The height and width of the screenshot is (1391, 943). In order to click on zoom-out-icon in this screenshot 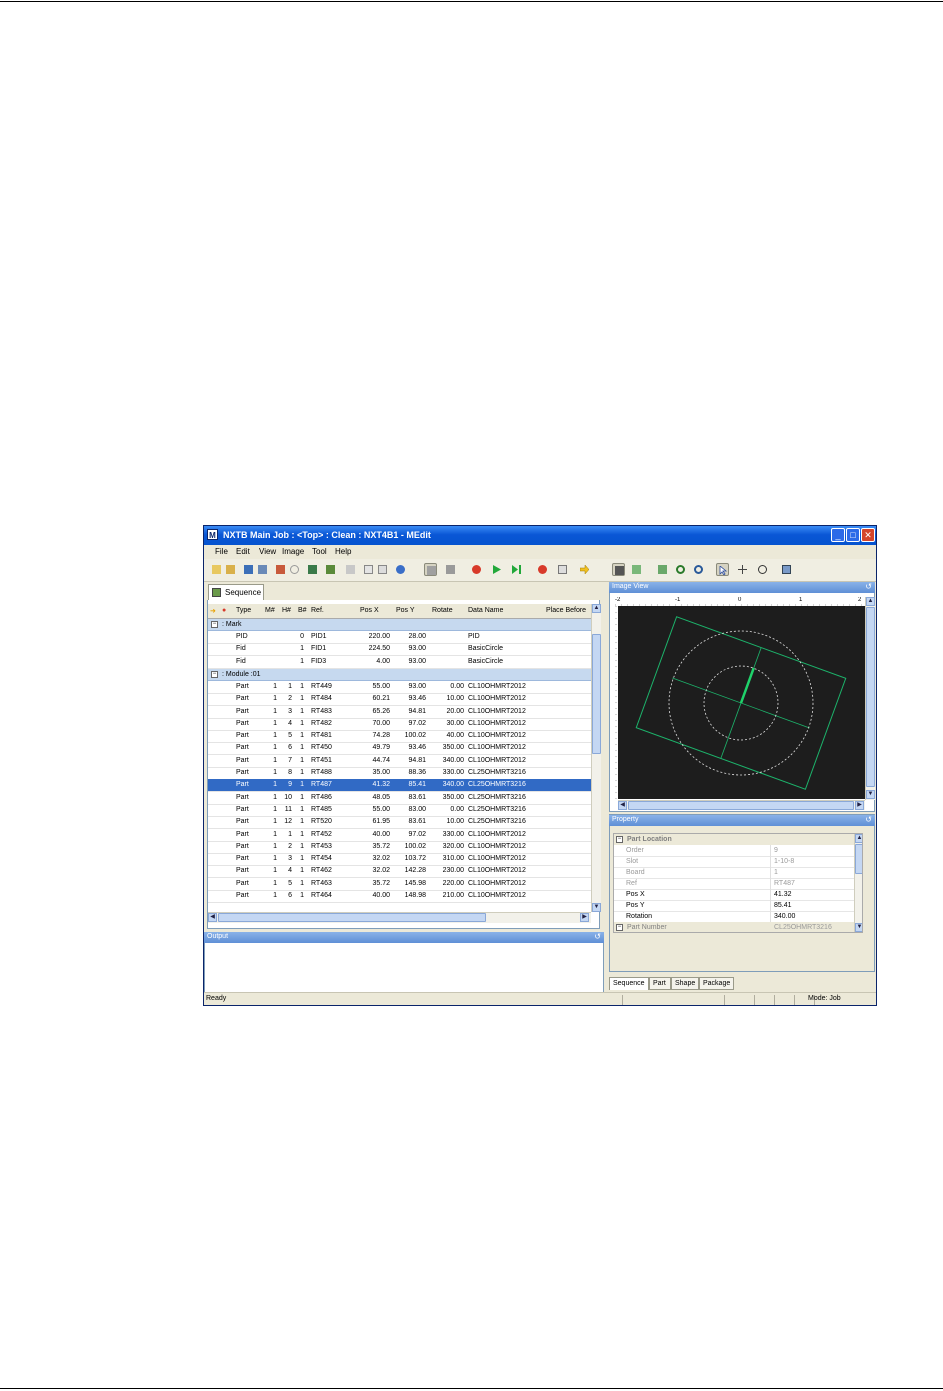, I will do `click(698, 569)`.